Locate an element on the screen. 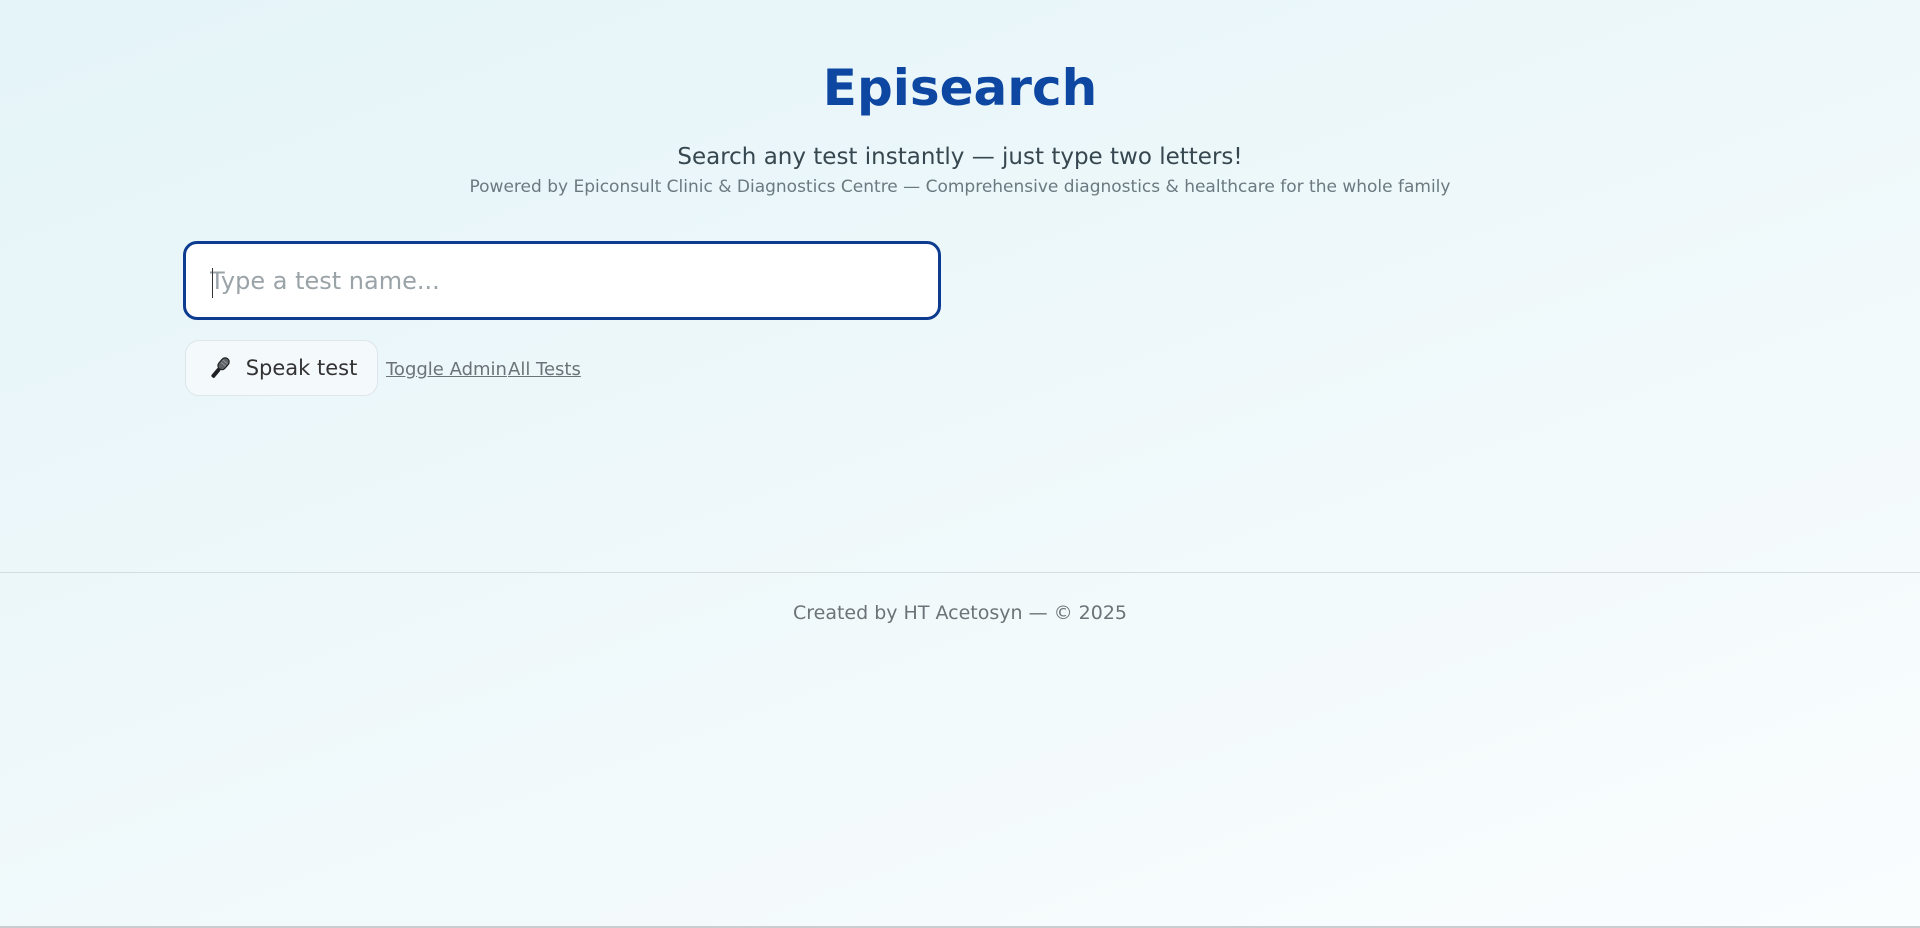  page-title: Episearch is located at coordinates (960, 88).